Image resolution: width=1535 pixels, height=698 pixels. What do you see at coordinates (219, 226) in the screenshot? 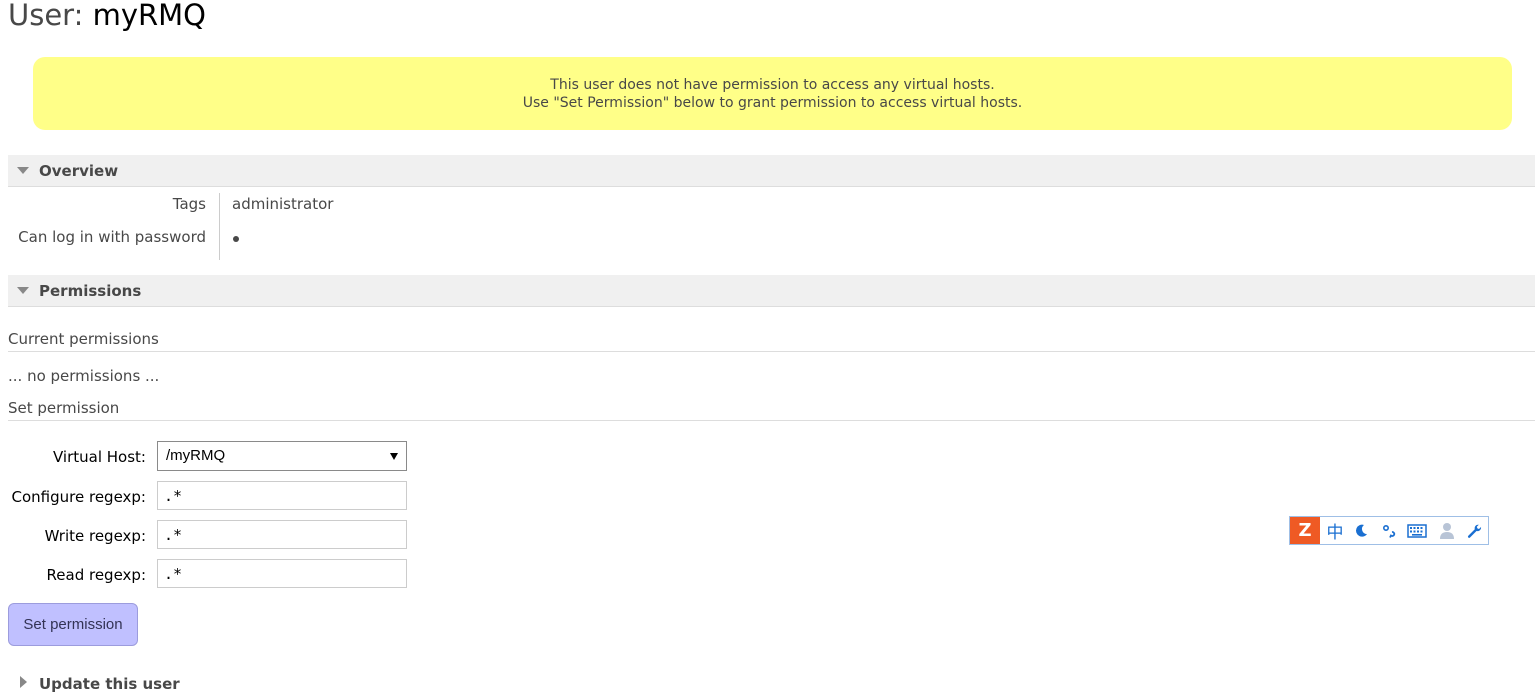
I see `table-divider` at bounding box center [219, 226].